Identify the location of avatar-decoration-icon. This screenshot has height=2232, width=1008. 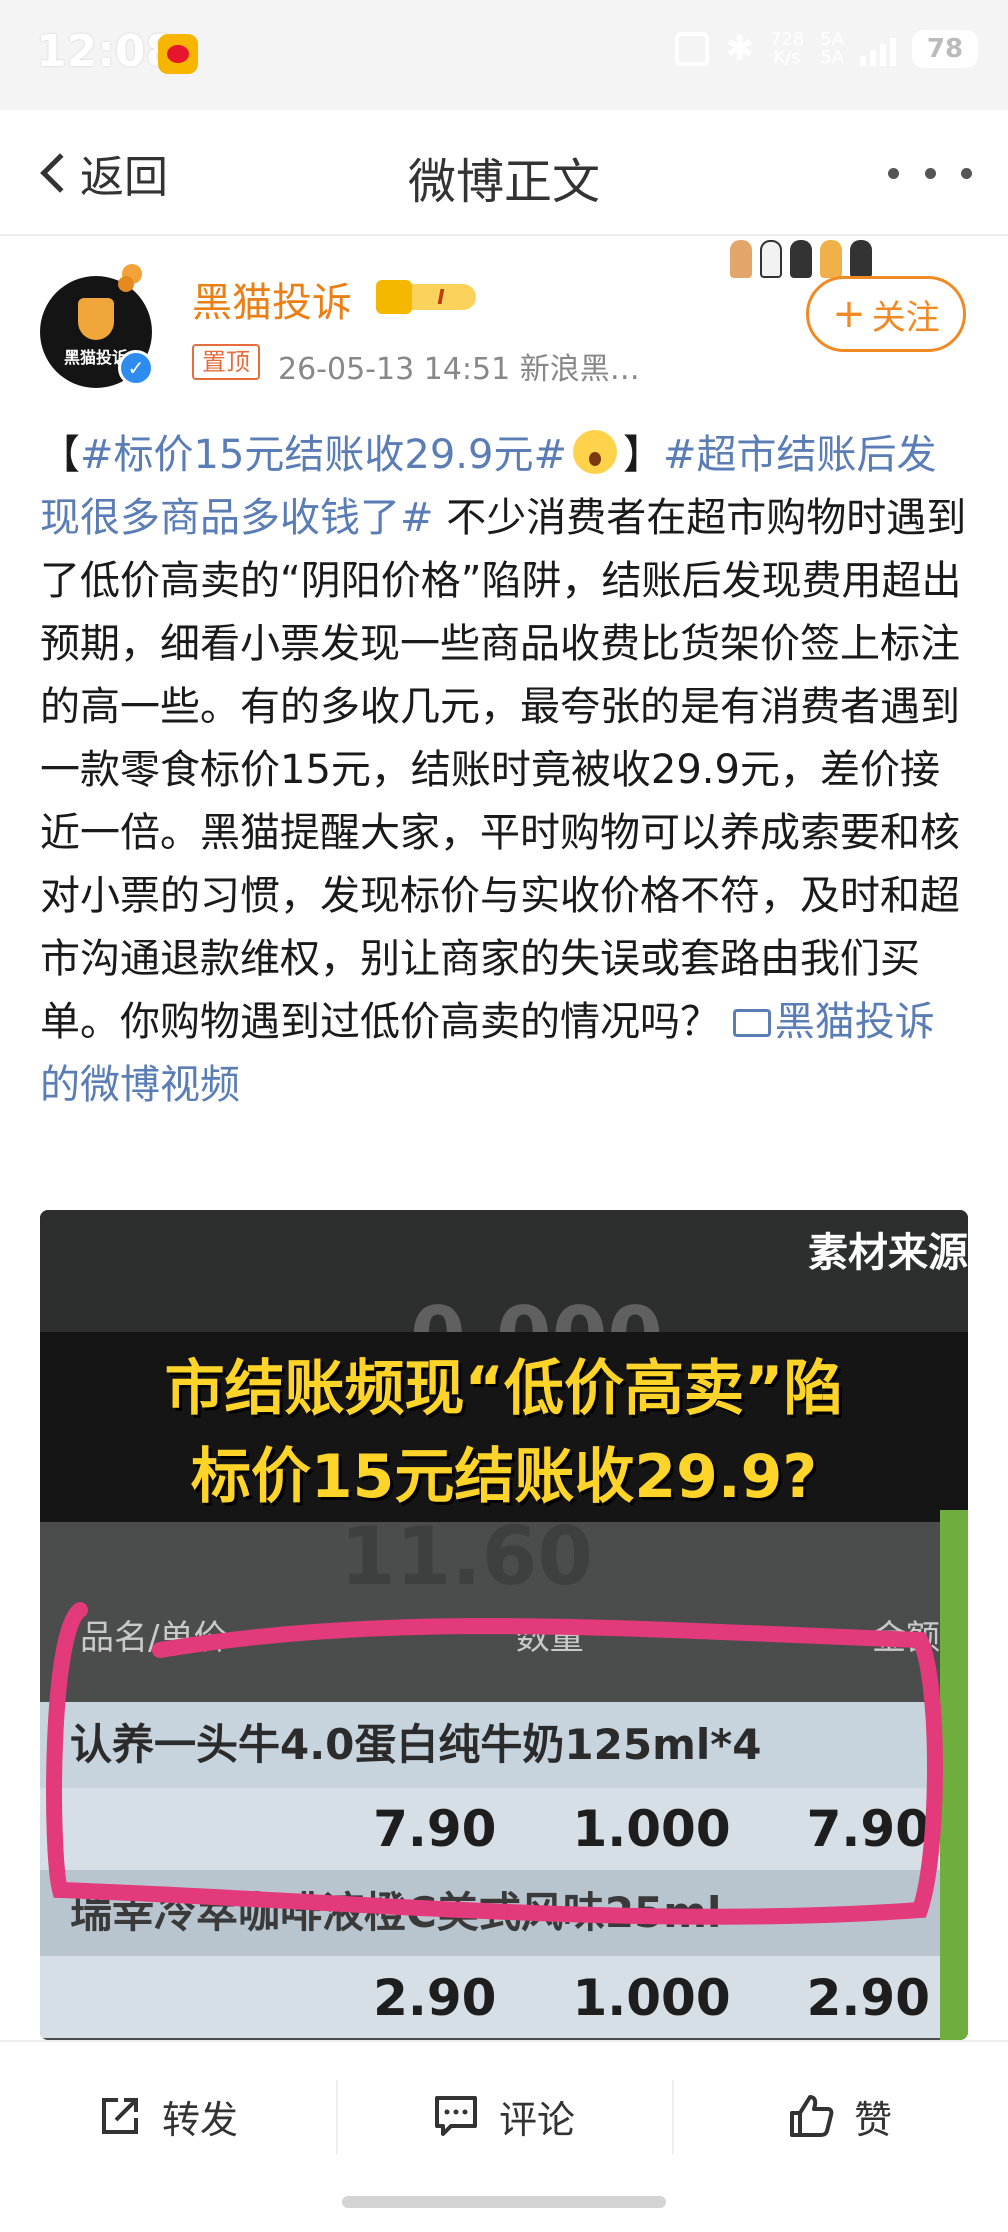
(130, 278).